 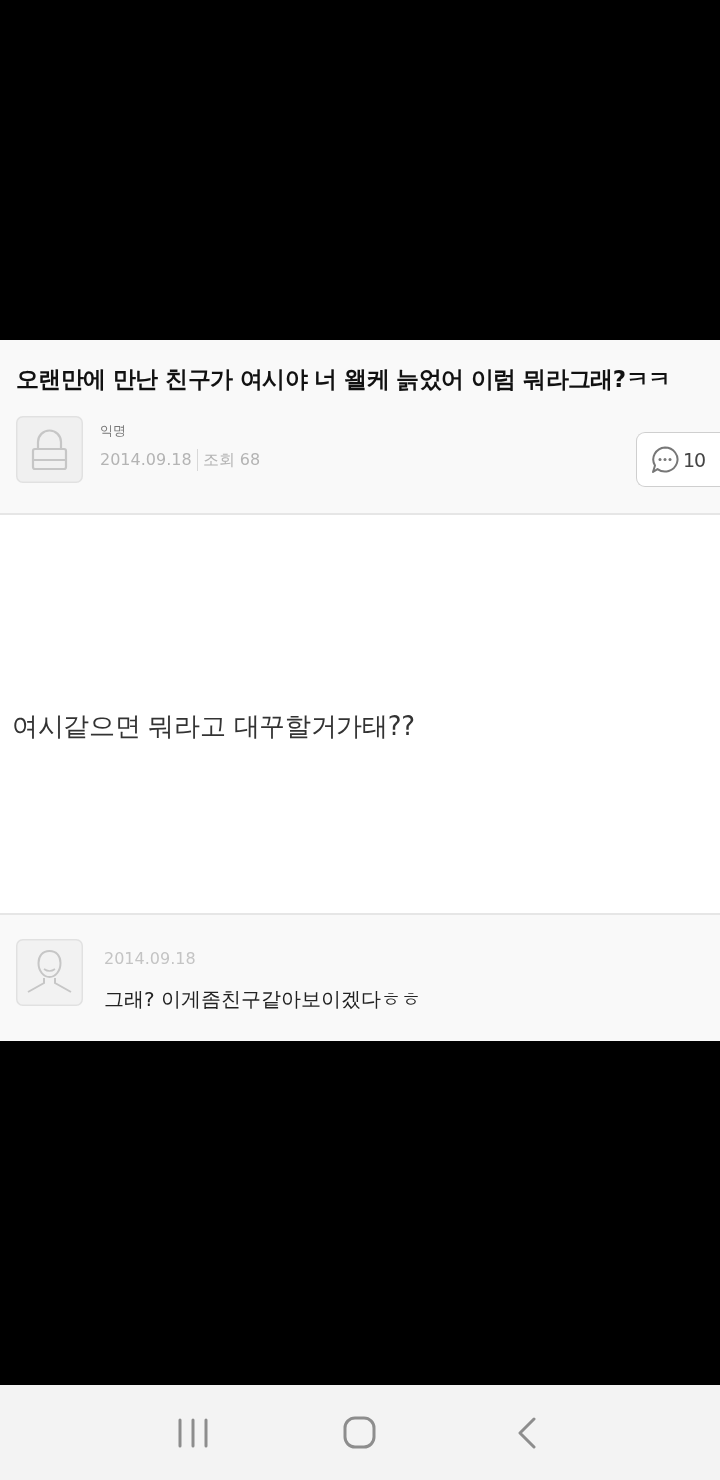 What do you see at coordinates (360, 1432) in the screenshot?
I see `home-icon` at bounding box center [360, 1432].